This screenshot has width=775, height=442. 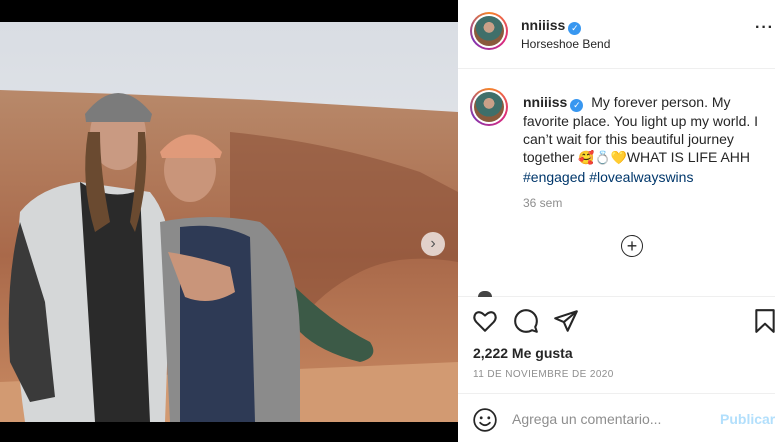 What do you see at coordinates (616, 34) in the screenshot?
I see `post-header: nniiiss ✓ Horseshoe Bend ···` at bounding box center [616, 34].